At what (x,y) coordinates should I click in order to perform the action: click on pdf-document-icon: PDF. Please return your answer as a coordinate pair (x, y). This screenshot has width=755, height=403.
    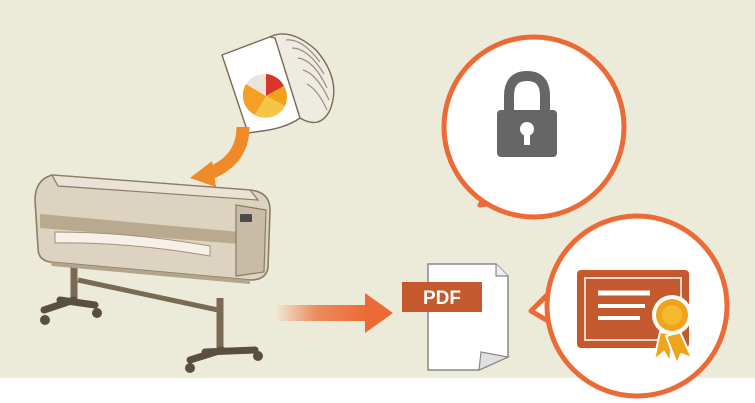
    Looking at the image, I should click on (456, 317).